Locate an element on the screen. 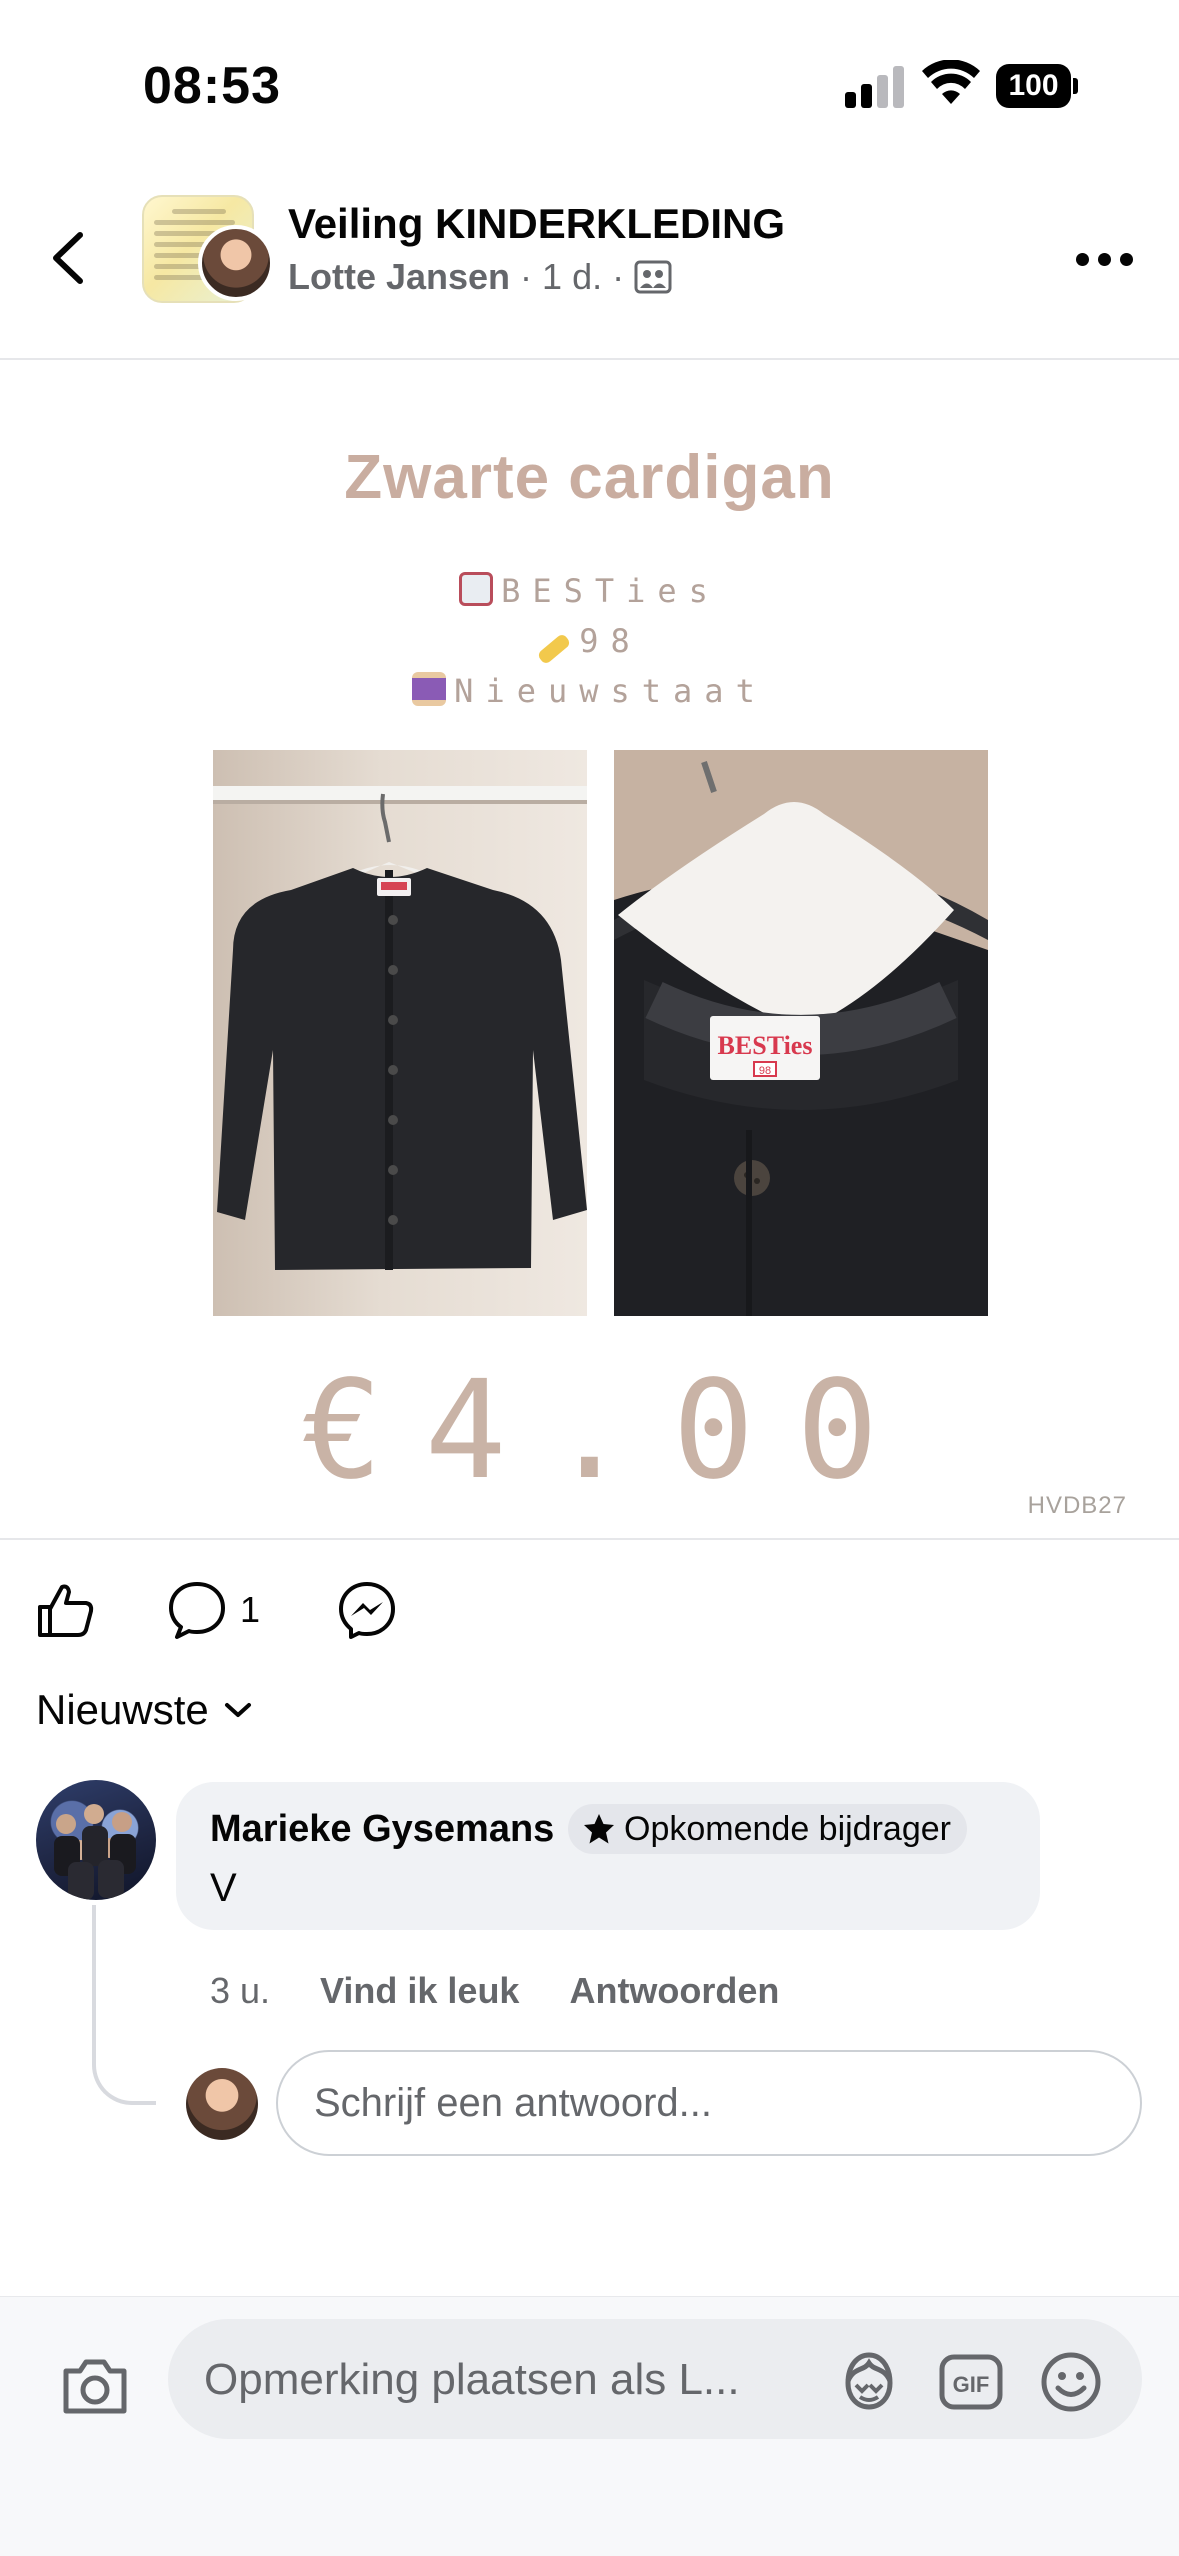  more-icon is located at coordinates (1105, 260).